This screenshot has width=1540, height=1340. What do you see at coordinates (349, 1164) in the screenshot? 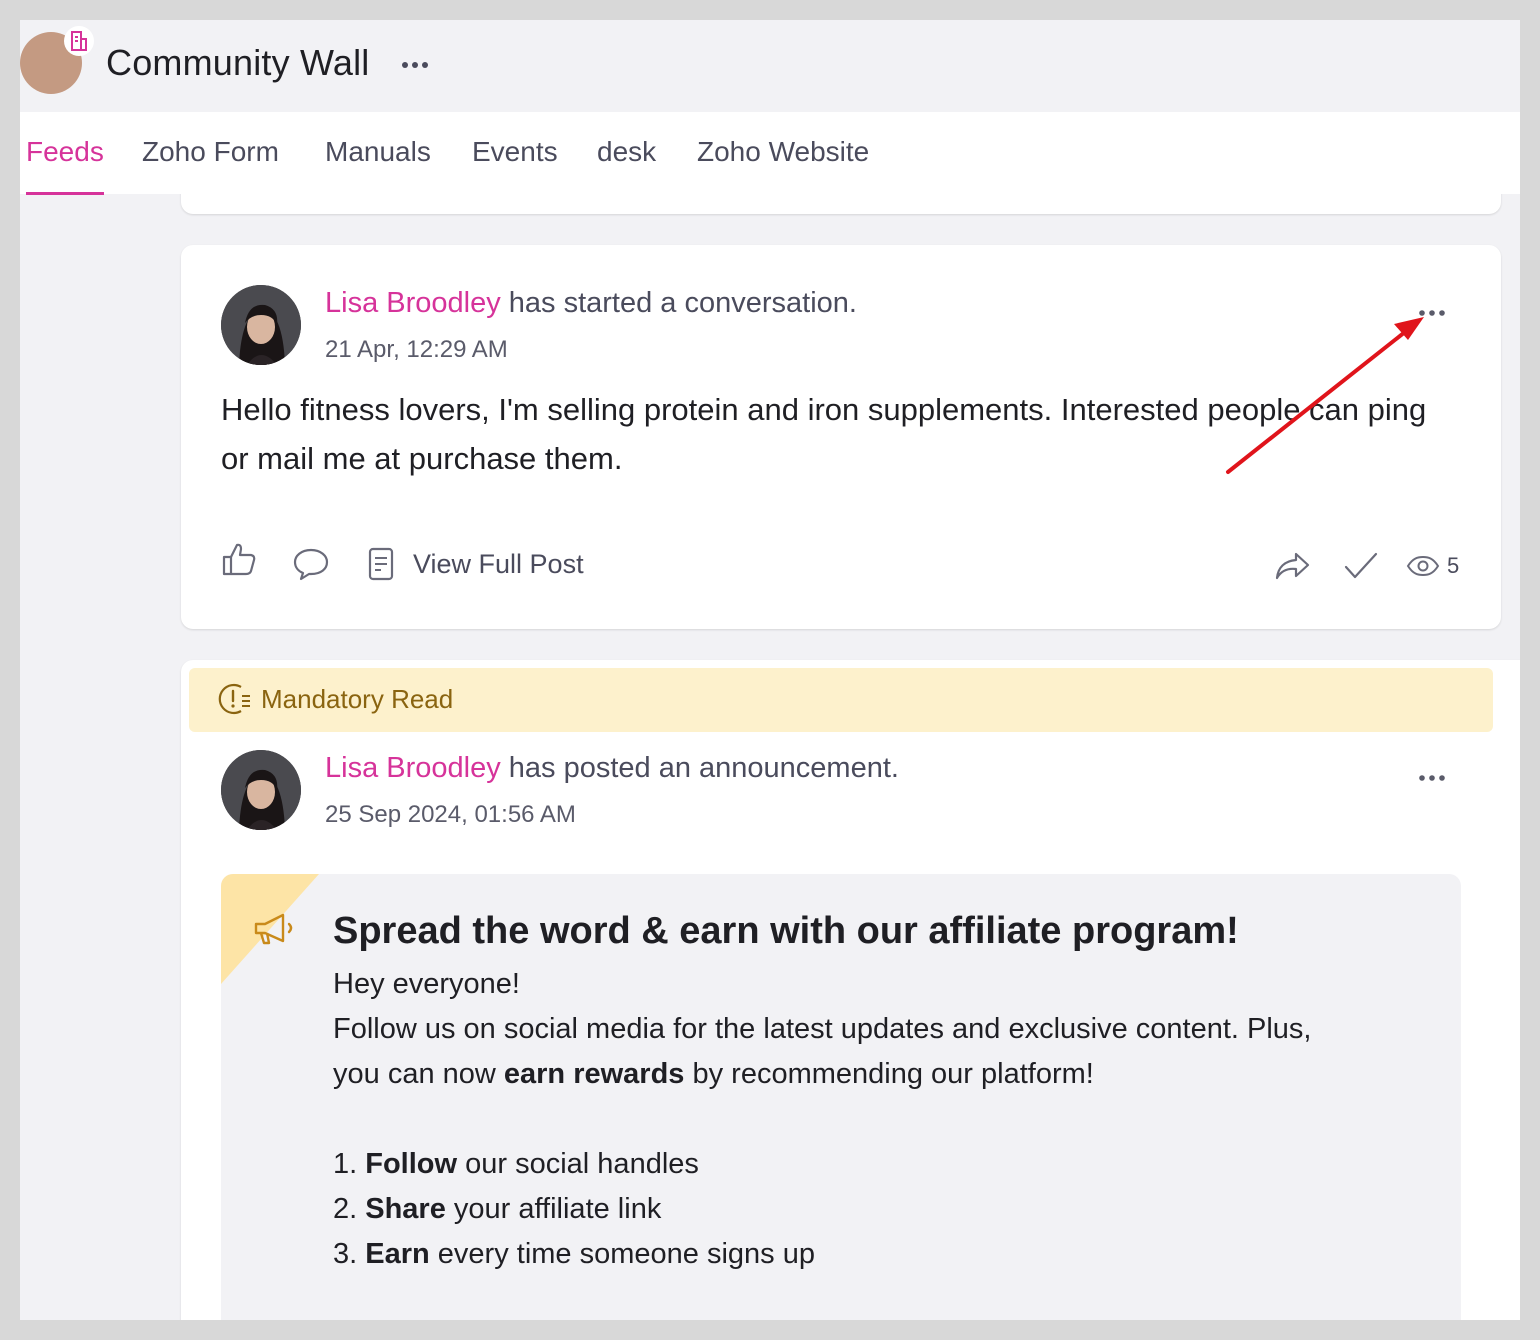
I see `step-number: 1.` at bounding box center [349, 1164].